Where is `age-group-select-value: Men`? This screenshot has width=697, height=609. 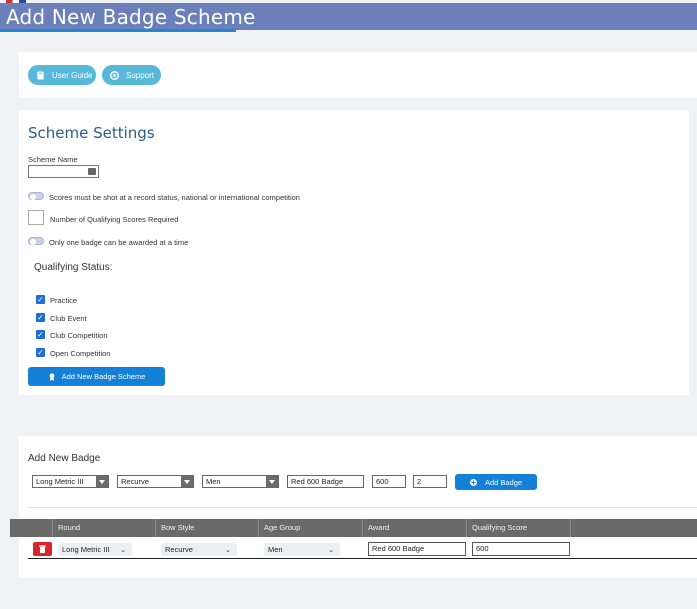
age-group-select-value: Men is located at coordinates (213, 481).